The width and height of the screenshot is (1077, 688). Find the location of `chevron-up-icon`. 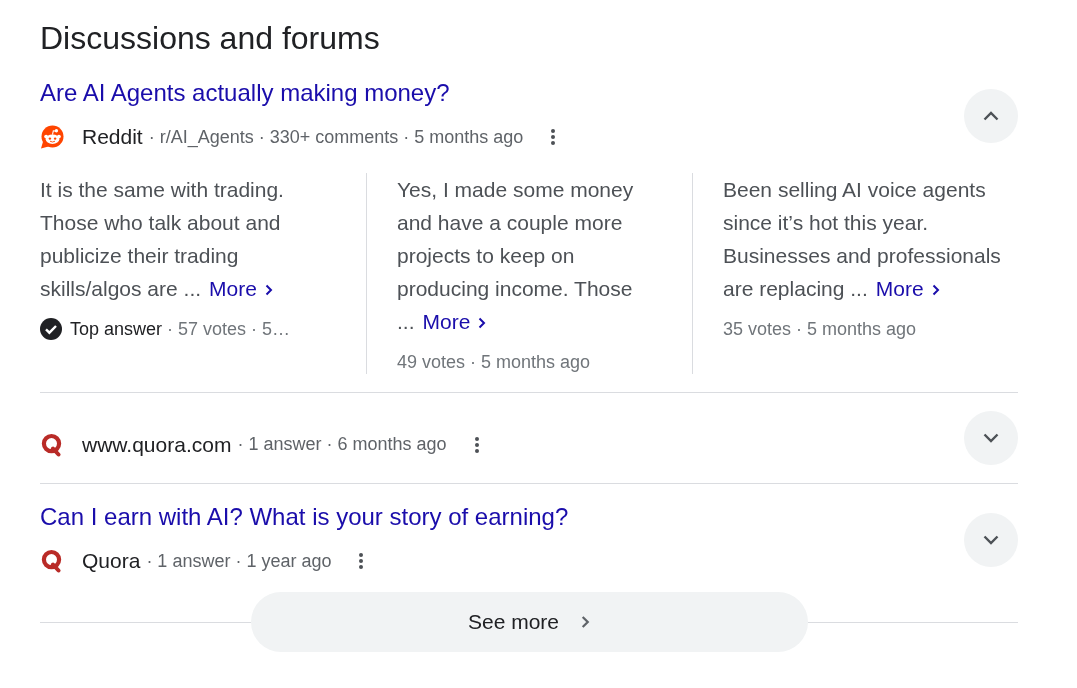

chevron-up-icon is located at coordinates (991, 115).